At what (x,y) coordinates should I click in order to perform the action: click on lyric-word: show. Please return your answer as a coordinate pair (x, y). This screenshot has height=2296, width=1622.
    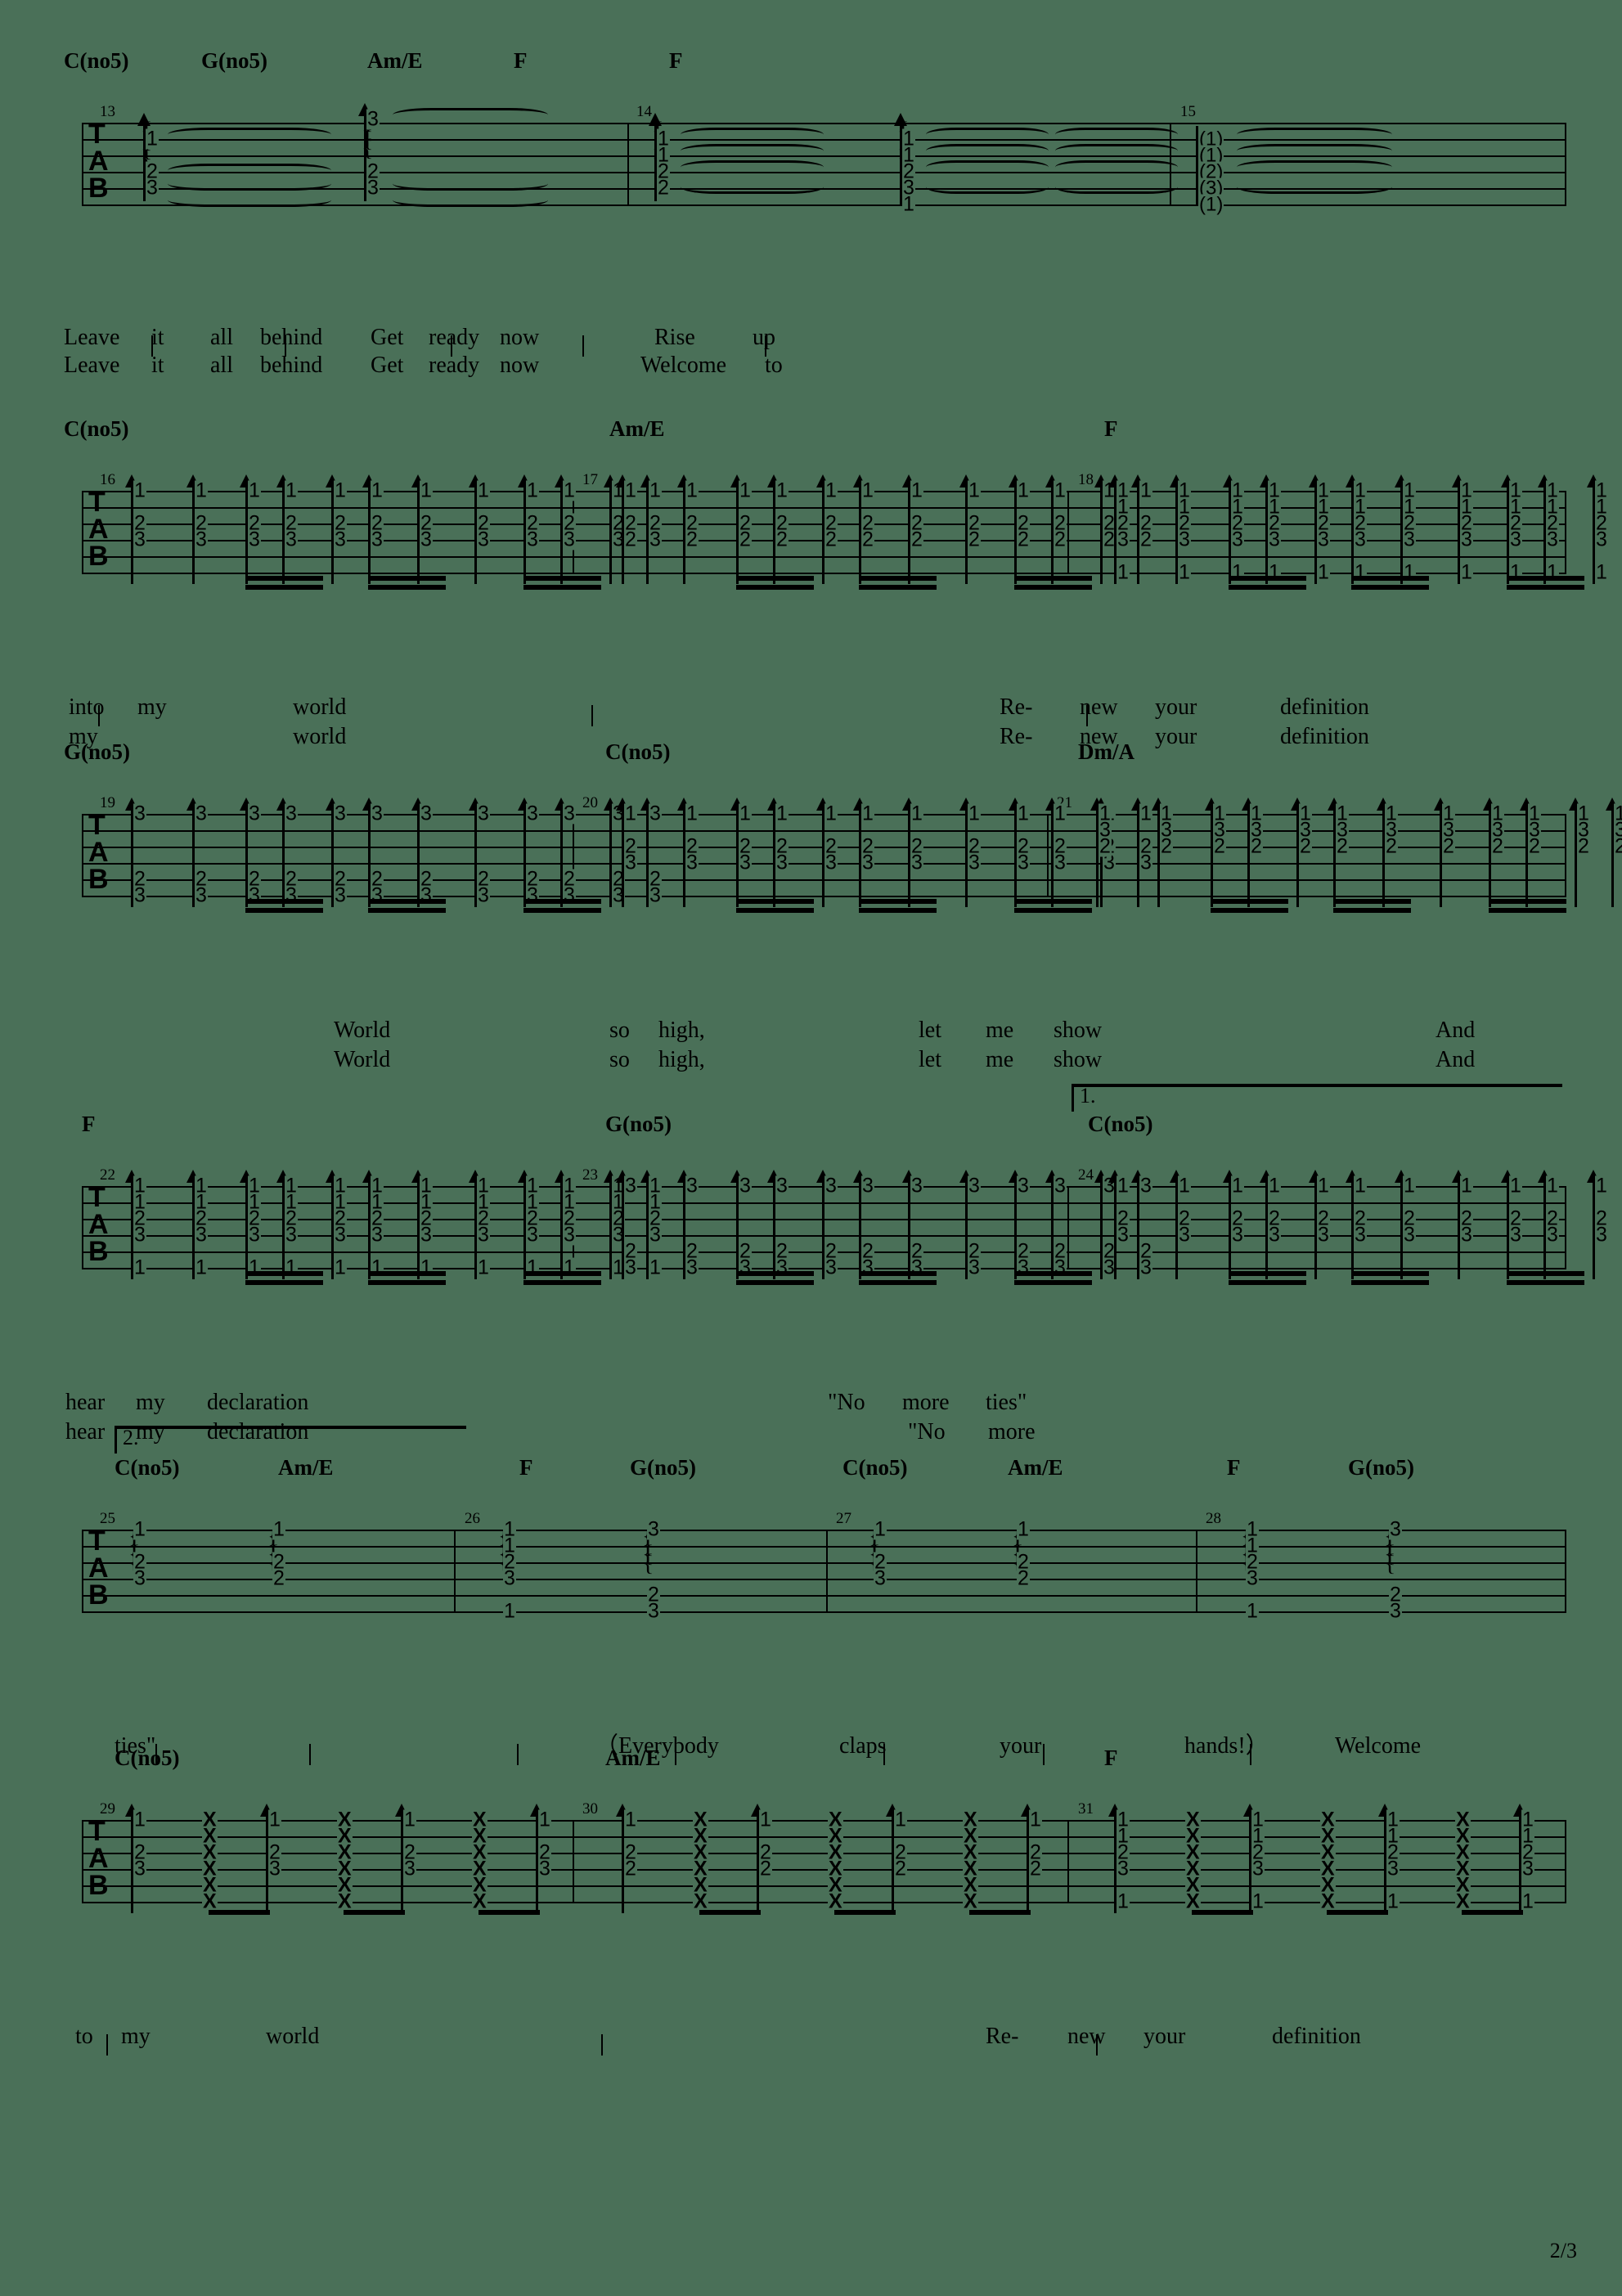
    Looking at the image, I should click on (1078, 1031).